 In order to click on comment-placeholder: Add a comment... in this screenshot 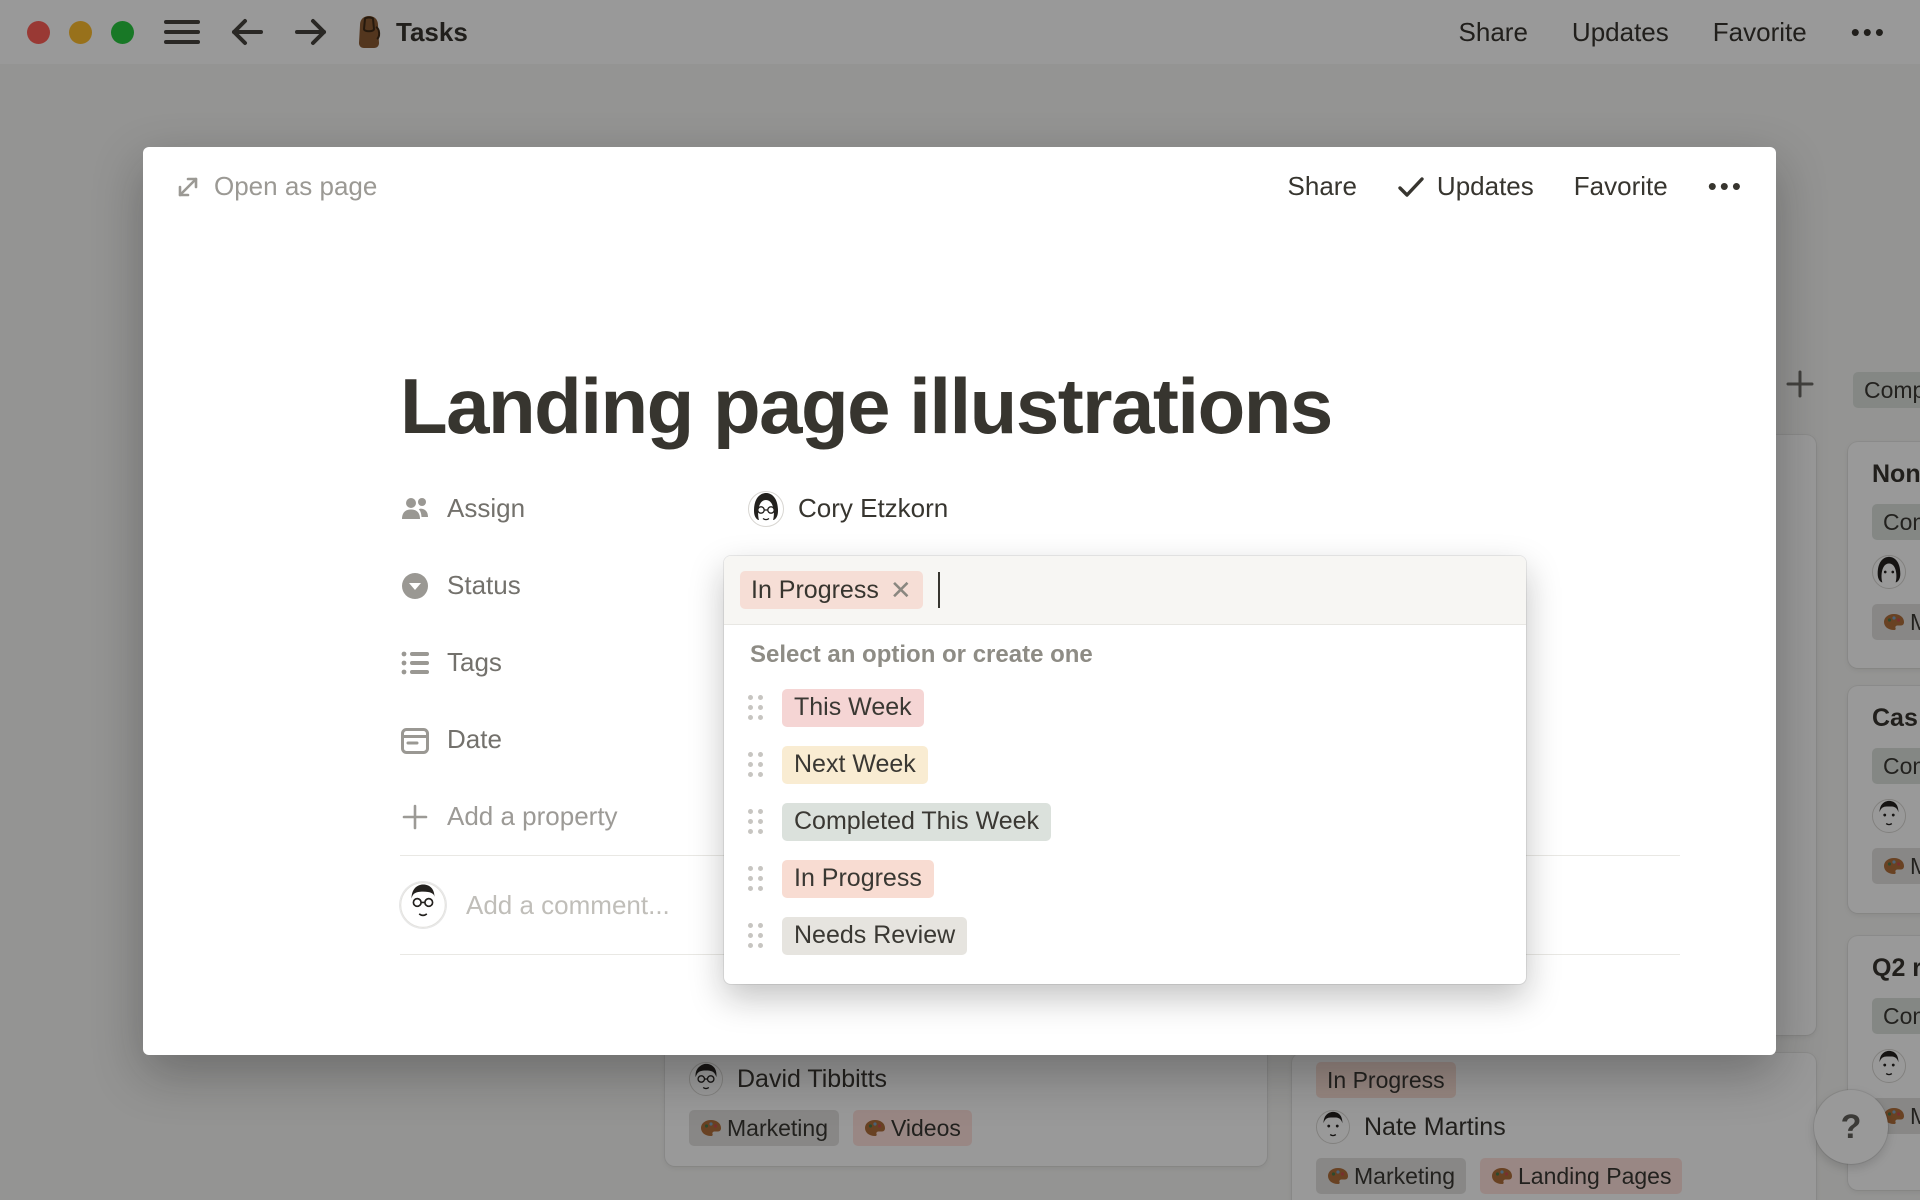, I will do `click(568, 904)`.